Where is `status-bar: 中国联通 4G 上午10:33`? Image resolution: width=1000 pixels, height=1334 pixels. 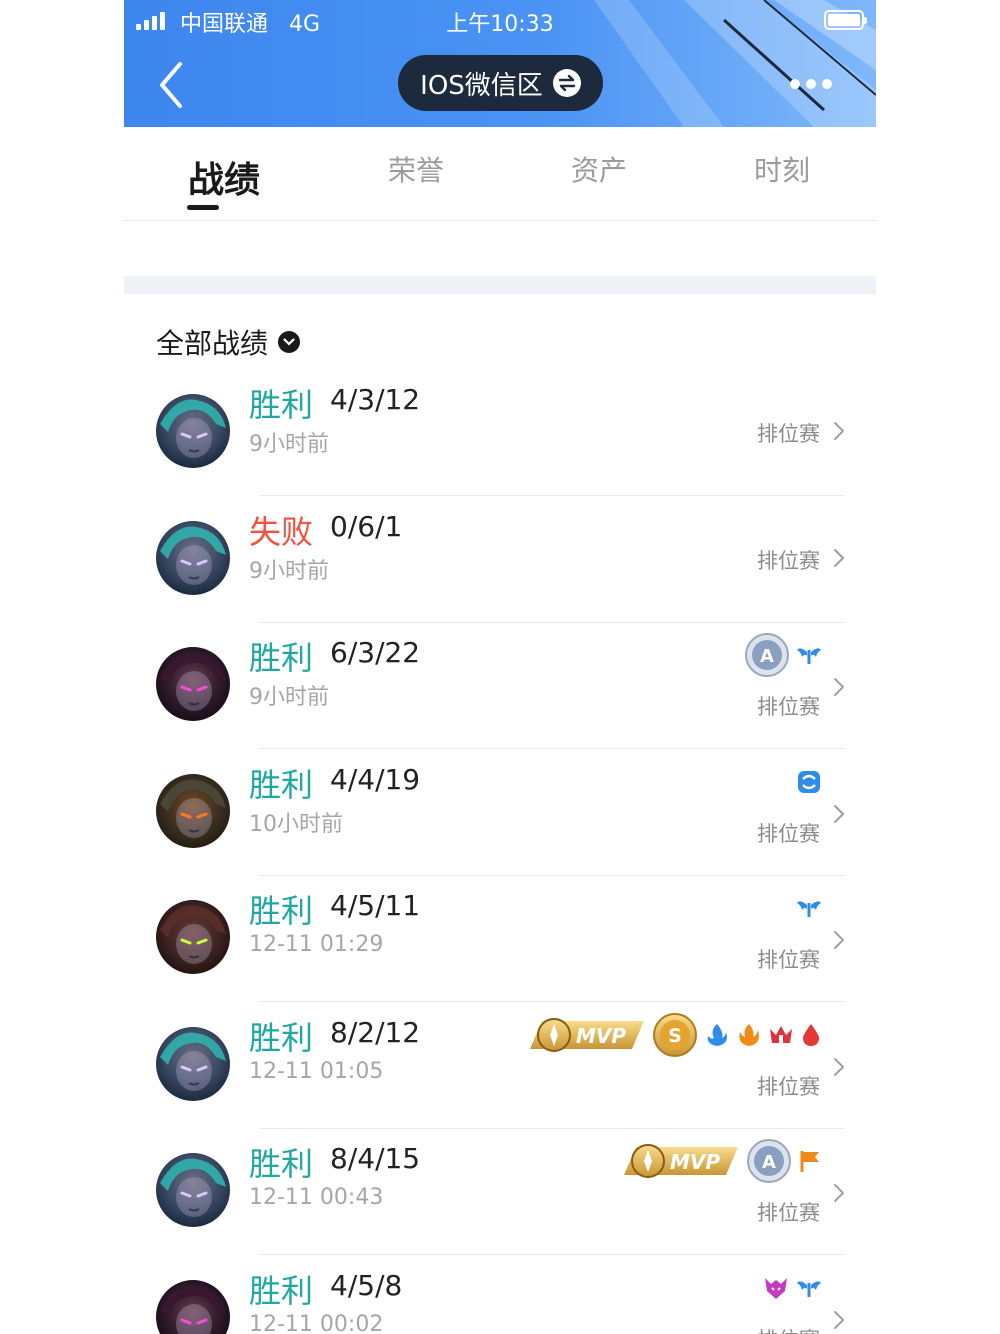 status-bar: 中国联通 4G 上午10:33 is located at coordinates (501, 21).